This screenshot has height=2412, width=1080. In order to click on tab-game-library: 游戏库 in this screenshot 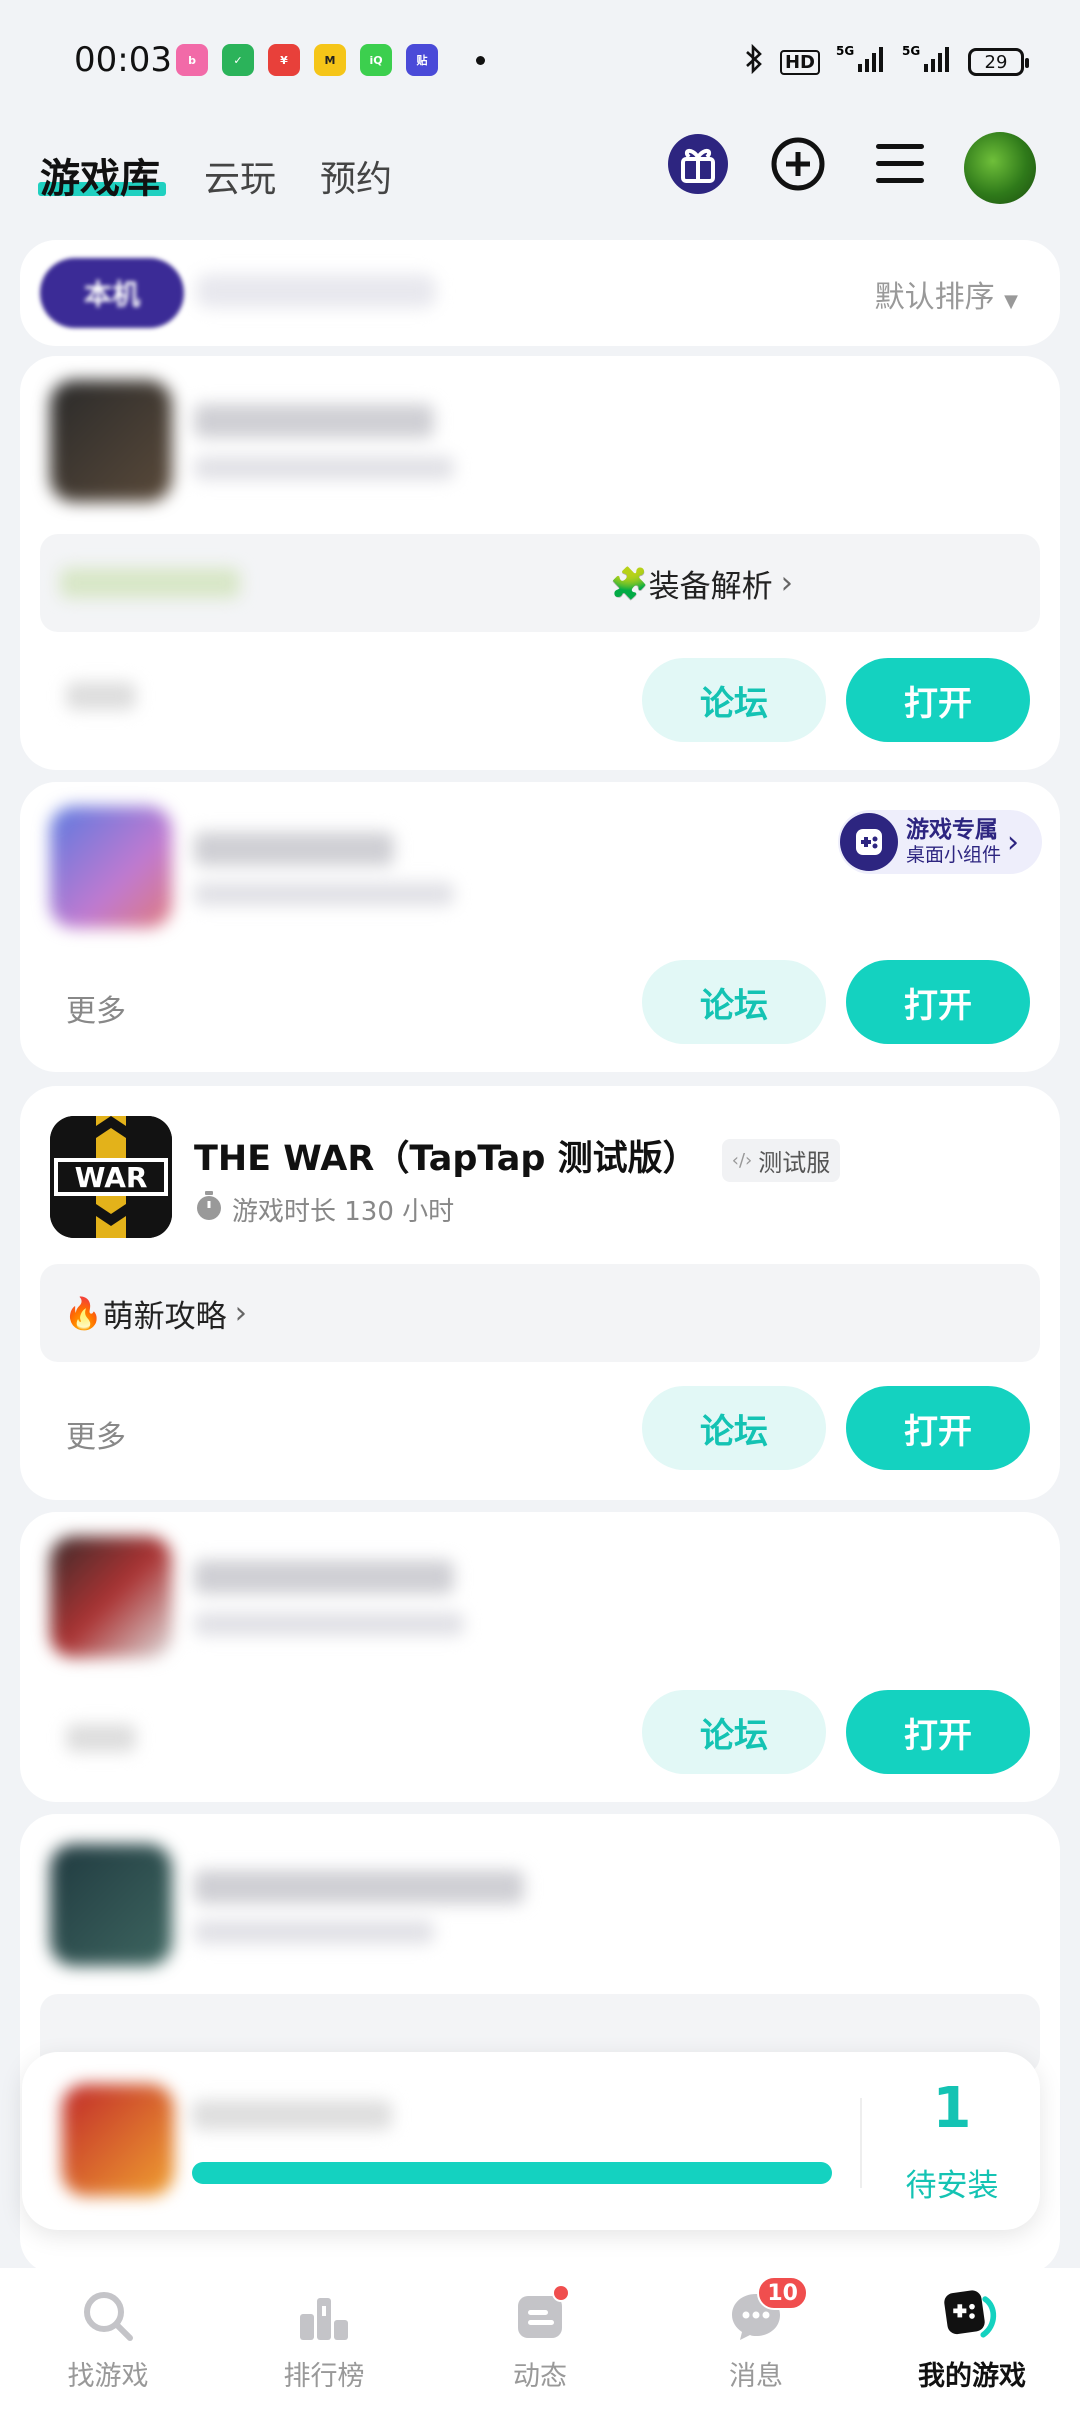, I will do `click(100, 175)`.